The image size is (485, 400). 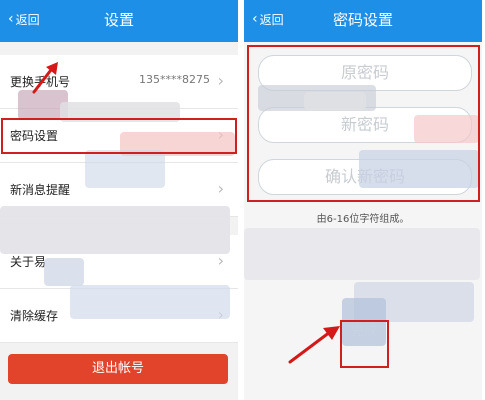 What do you see at coordinates (174, 79) in the screenshot?
I see `phone-number-value: 135****8275` at bounding box center [174, 79].